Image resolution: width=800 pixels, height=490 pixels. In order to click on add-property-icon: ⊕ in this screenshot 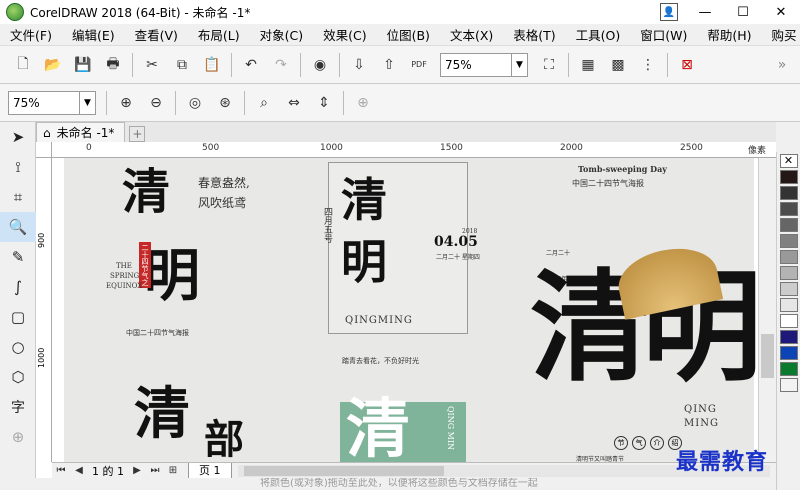, I will do `click(363, 103)`.